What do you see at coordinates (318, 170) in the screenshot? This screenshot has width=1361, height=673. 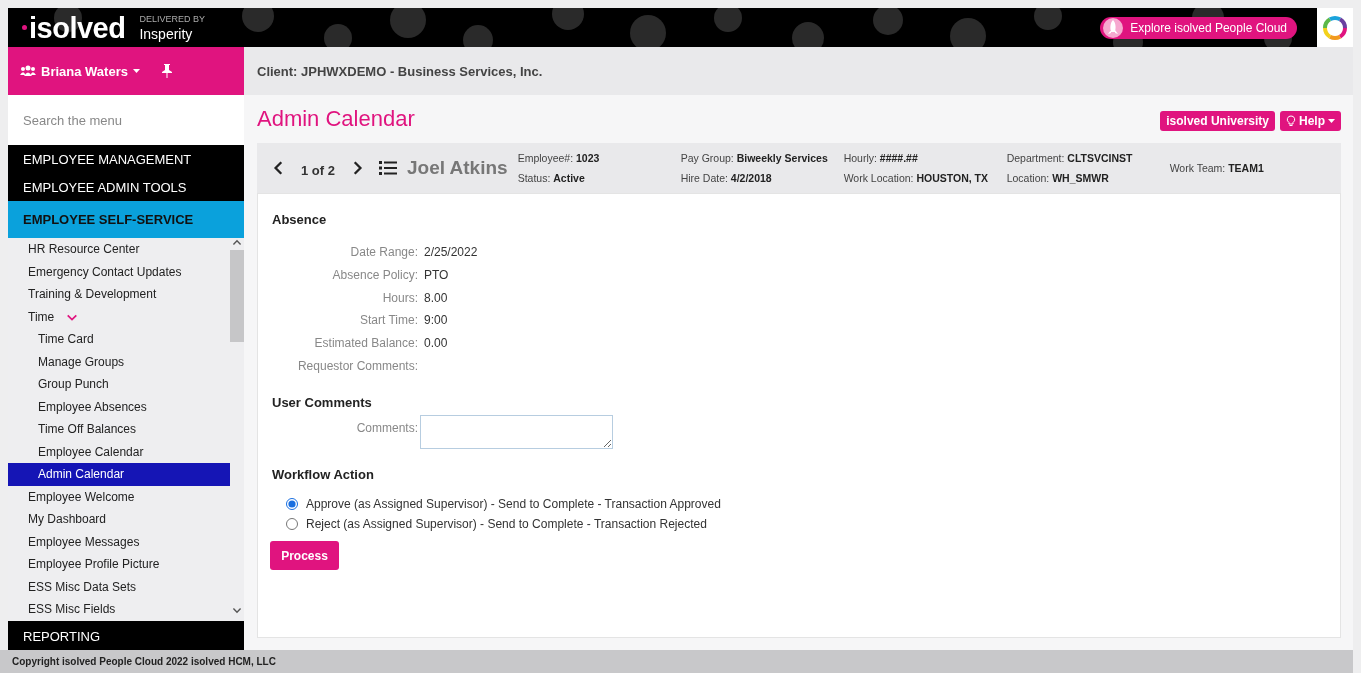 I see `pager-text: 1 of 2` at bounding box center [318, 170].